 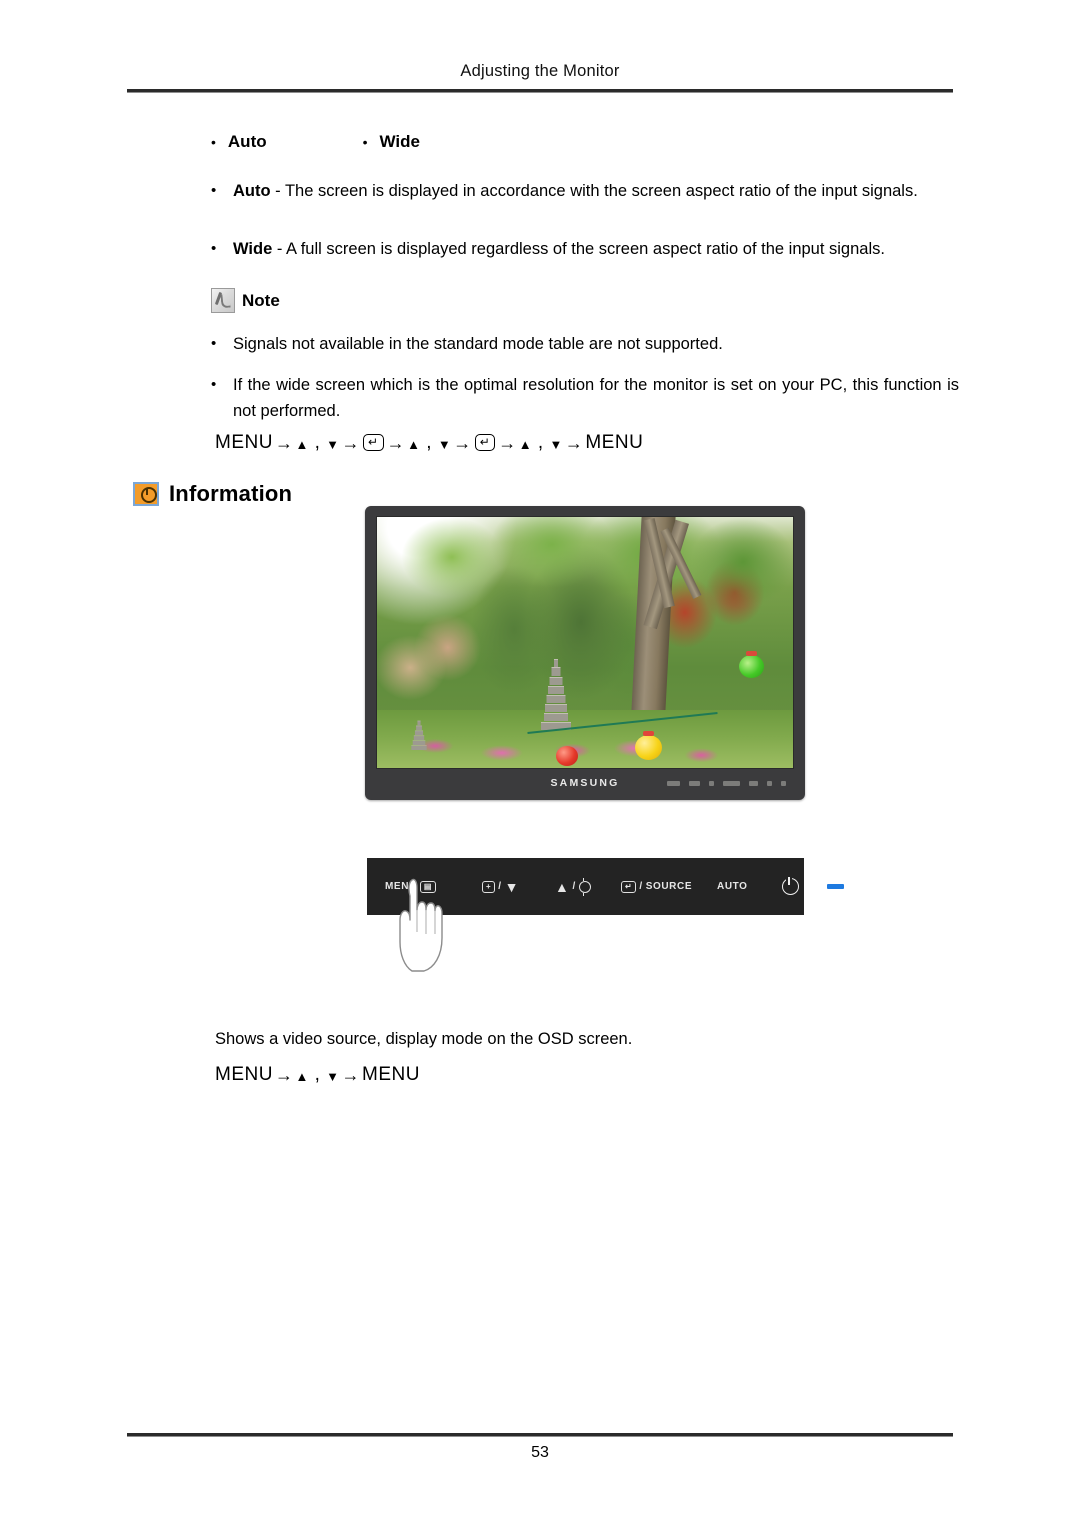 I want to click on option-label-auto: Auto, so click(x=247, y=141).